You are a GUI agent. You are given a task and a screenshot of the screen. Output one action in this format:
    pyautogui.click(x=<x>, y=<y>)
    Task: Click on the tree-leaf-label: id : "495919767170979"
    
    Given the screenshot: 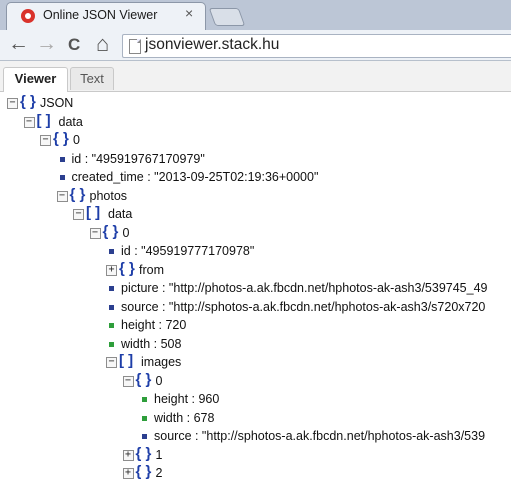 What is the action you would take?
    pyautogui.click(x=138, y=159)
    